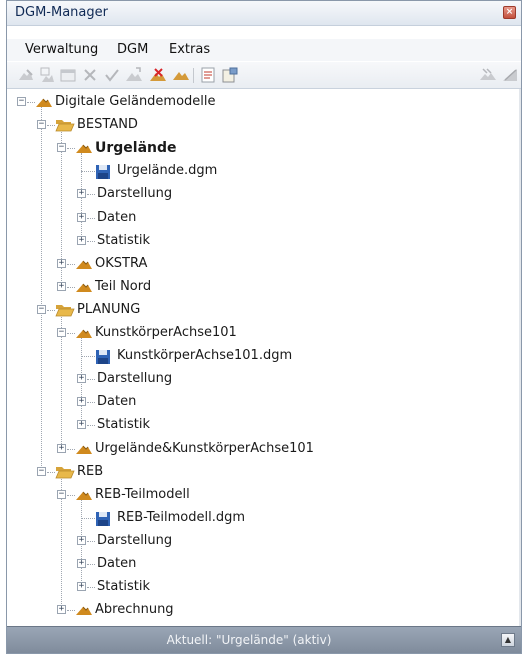 This screenshot has height=656, width=523. Describe the element at coordinates (257, 333) in the screenshot. I see `tree-node: − KunstkörperAchse101` at that location.